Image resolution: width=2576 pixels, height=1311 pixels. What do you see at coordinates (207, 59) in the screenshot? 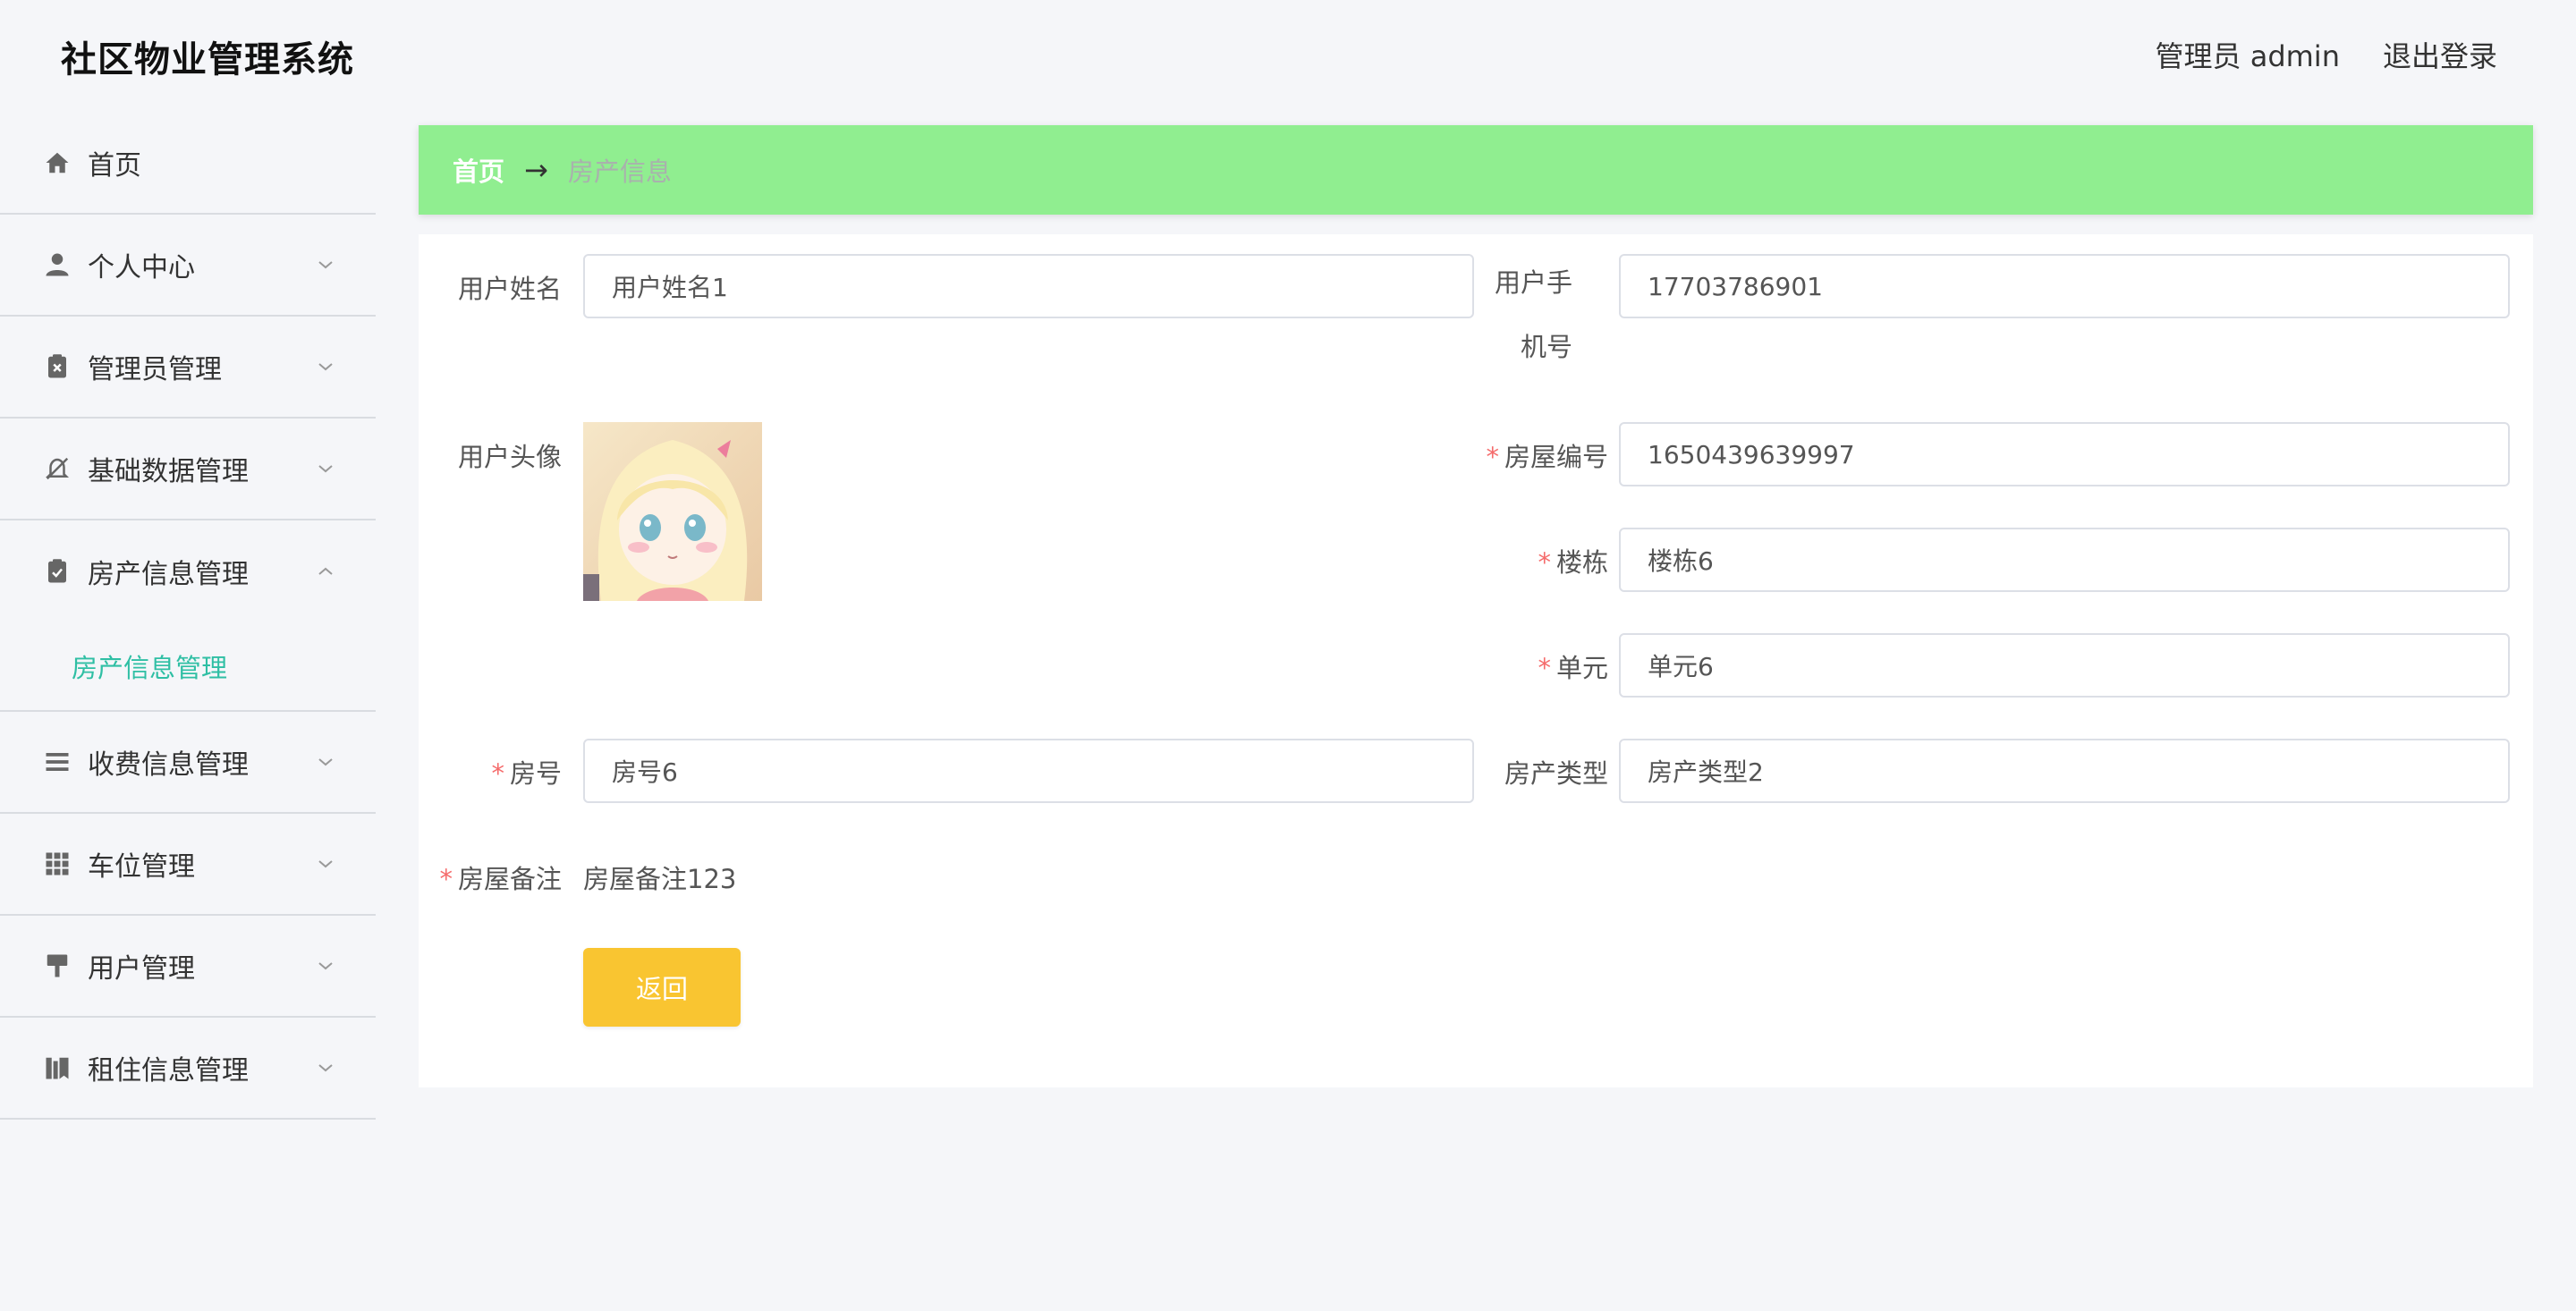
I see `app-title: 社区物业管理系统` at bounding box center [207, 59].